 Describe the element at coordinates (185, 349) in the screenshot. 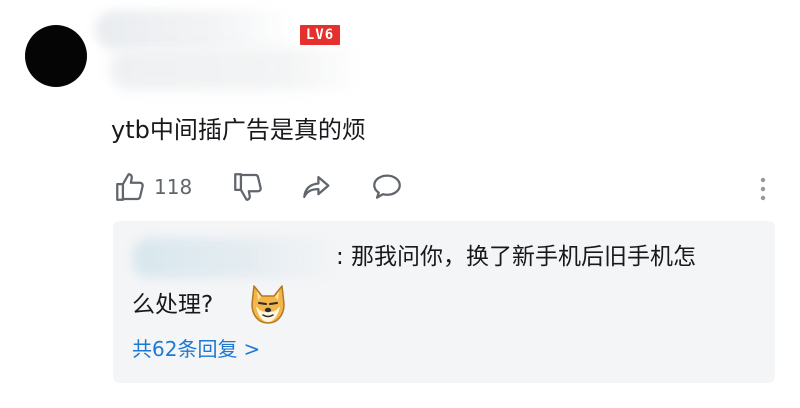

I see `view-replies-label: 共62条回复` at that location.